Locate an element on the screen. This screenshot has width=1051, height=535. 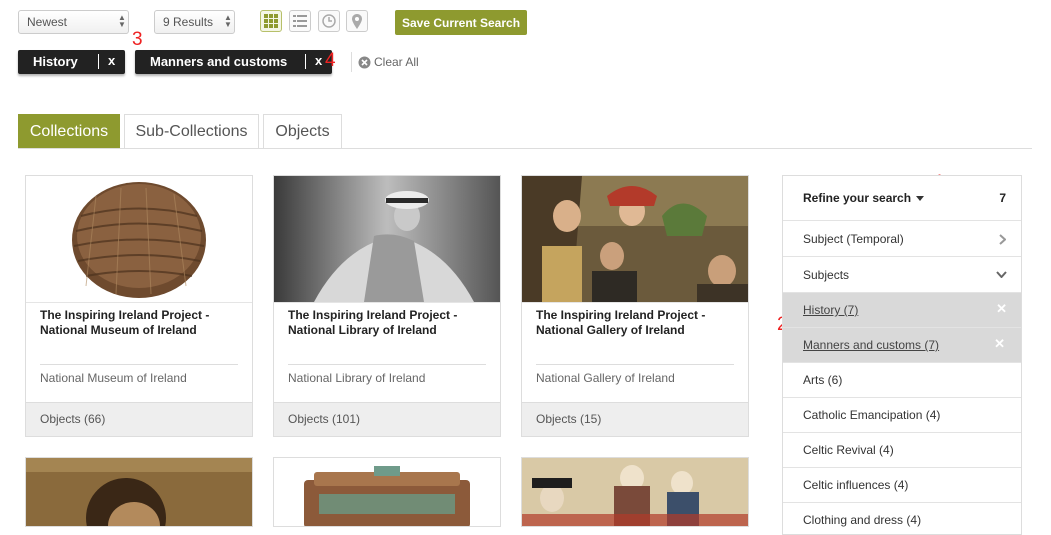
map-view-button is located at coordinates (357, 21).